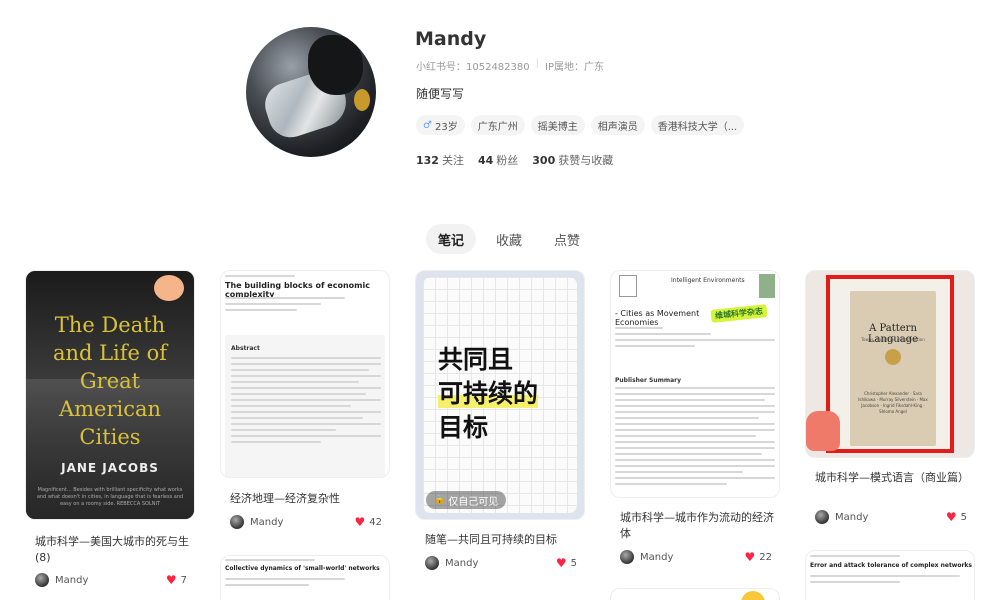 Image resolution: width=1000 pixels, height=600 pixels. What do you see at coordinates (697, 526) in the screenshot?
I see `note-title: 城市科学—城市作为流动的经济体` at bounding box center [697, 526].